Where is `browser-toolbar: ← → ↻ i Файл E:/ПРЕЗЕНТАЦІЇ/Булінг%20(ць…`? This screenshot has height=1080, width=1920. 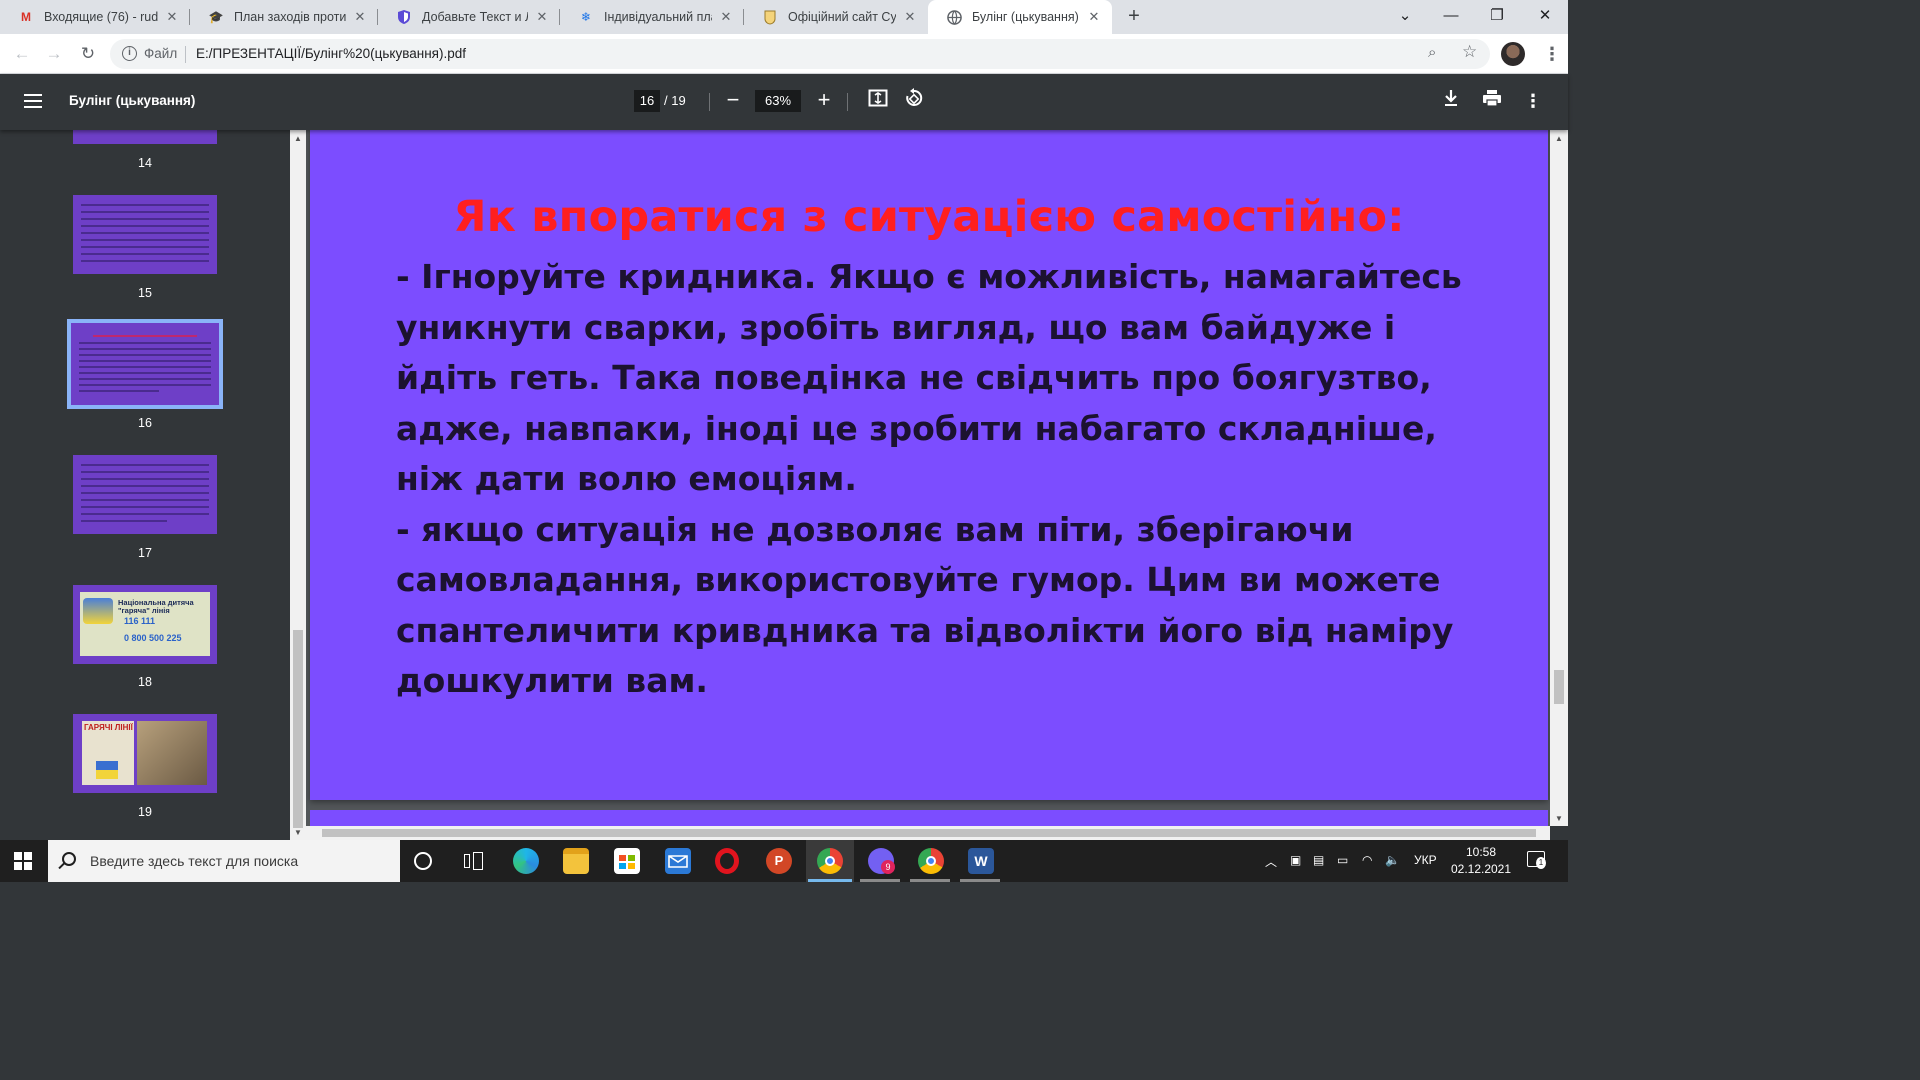
browser-toolbar: ← → ↻ i Файл E:/ПРЕЗЕНТАЦІЇ/Булінг%20(ць… is located at coordinates (784, 54).